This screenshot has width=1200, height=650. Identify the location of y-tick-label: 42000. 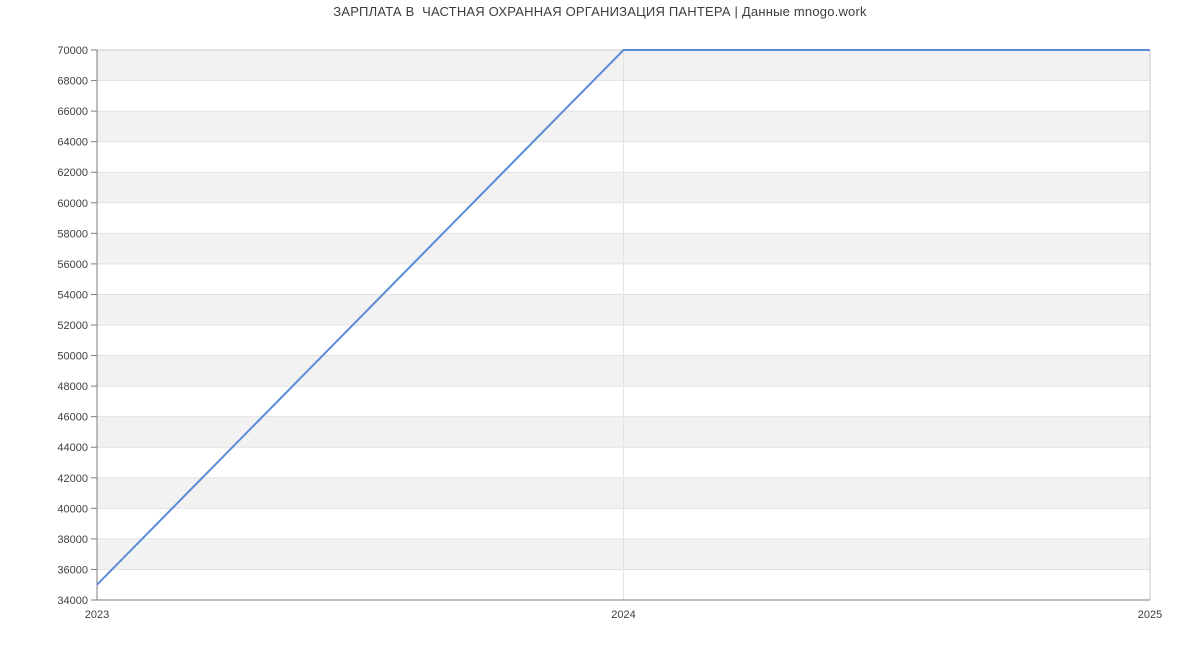
(72, 479).